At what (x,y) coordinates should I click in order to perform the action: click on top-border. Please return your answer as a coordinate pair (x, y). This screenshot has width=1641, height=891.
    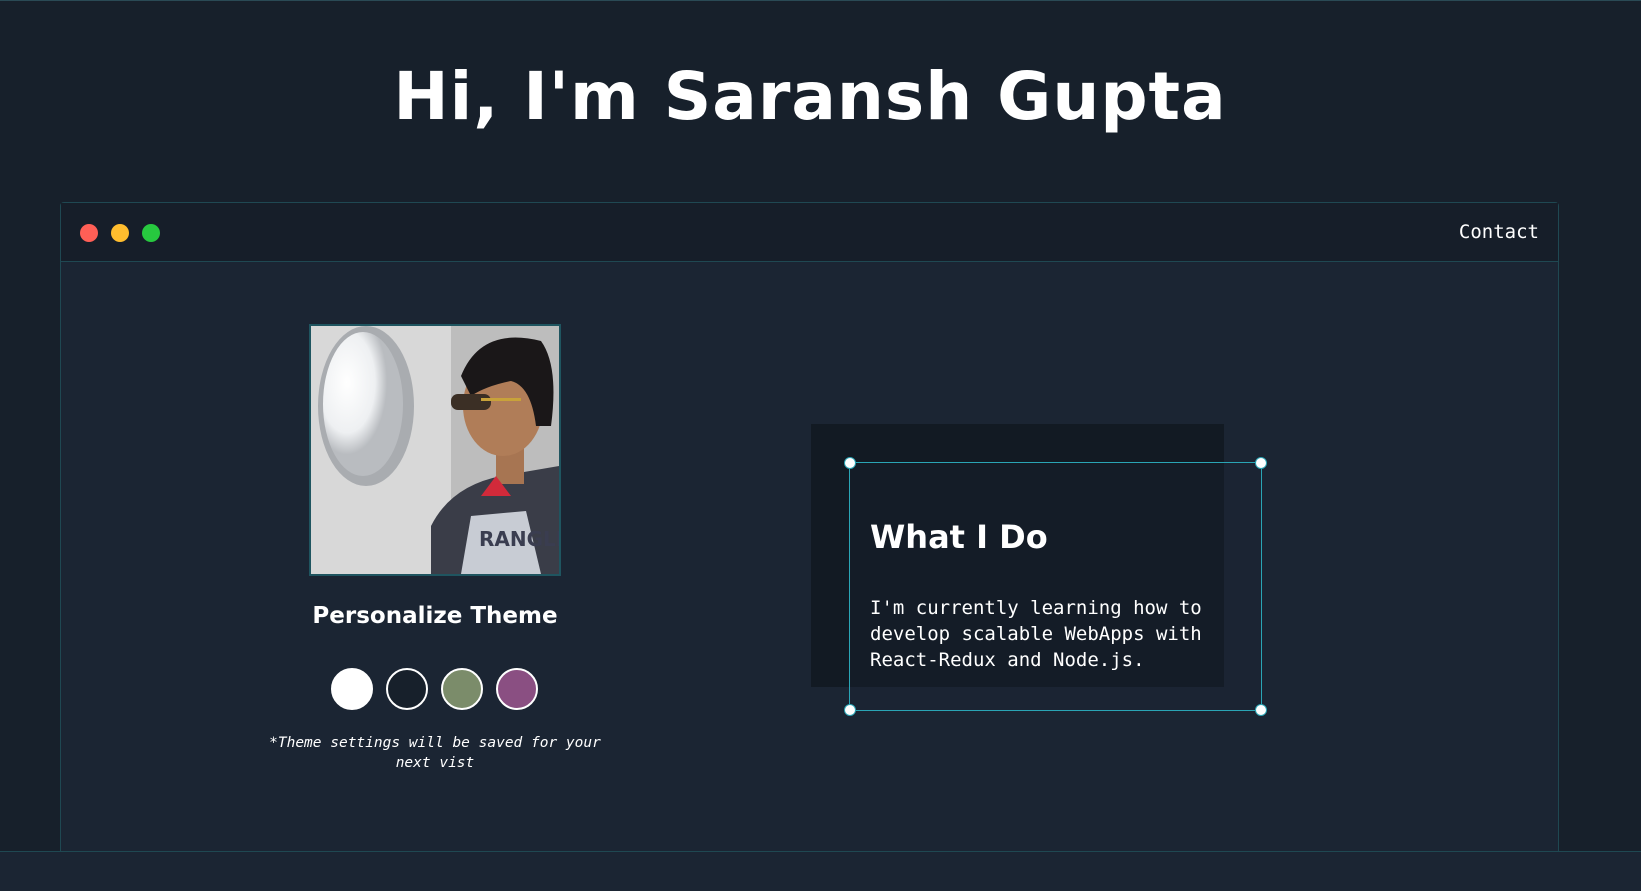
    Looking at the image, I should click on (820, 0).